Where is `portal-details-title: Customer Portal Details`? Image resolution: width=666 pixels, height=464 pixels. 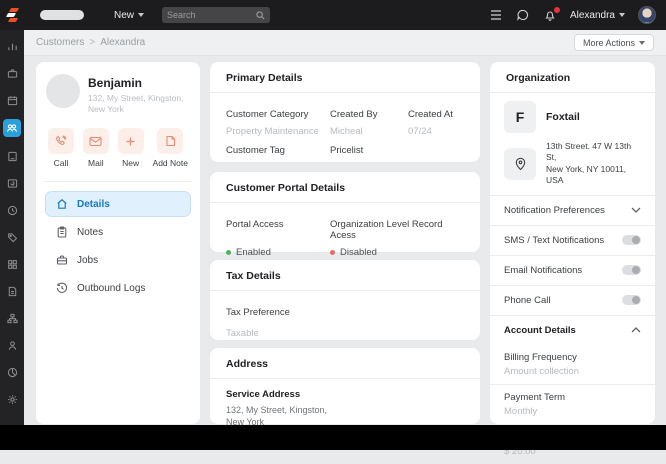
portal-details-title: Customer Portal Details is located at coordinates (345, 187).